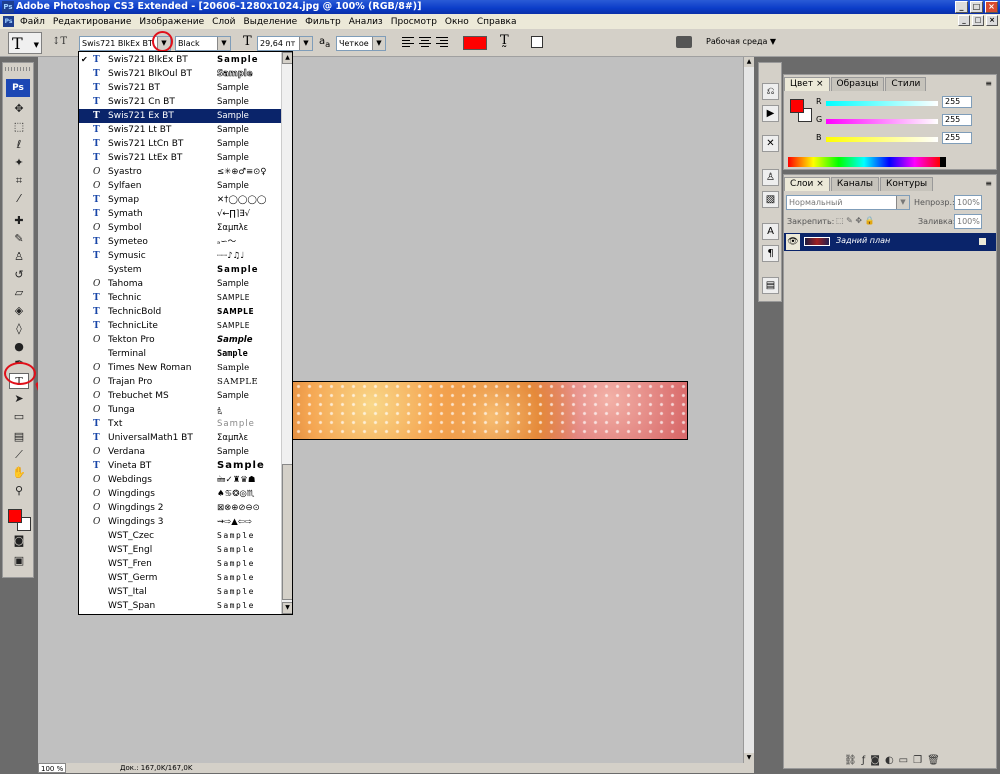 The height and width of the screenshot is (774, 1000). Describe the element at coordinates (180, 102) in the screenshot. I see `font-list-item: T Swis721 Cn BT Sample` at that location.